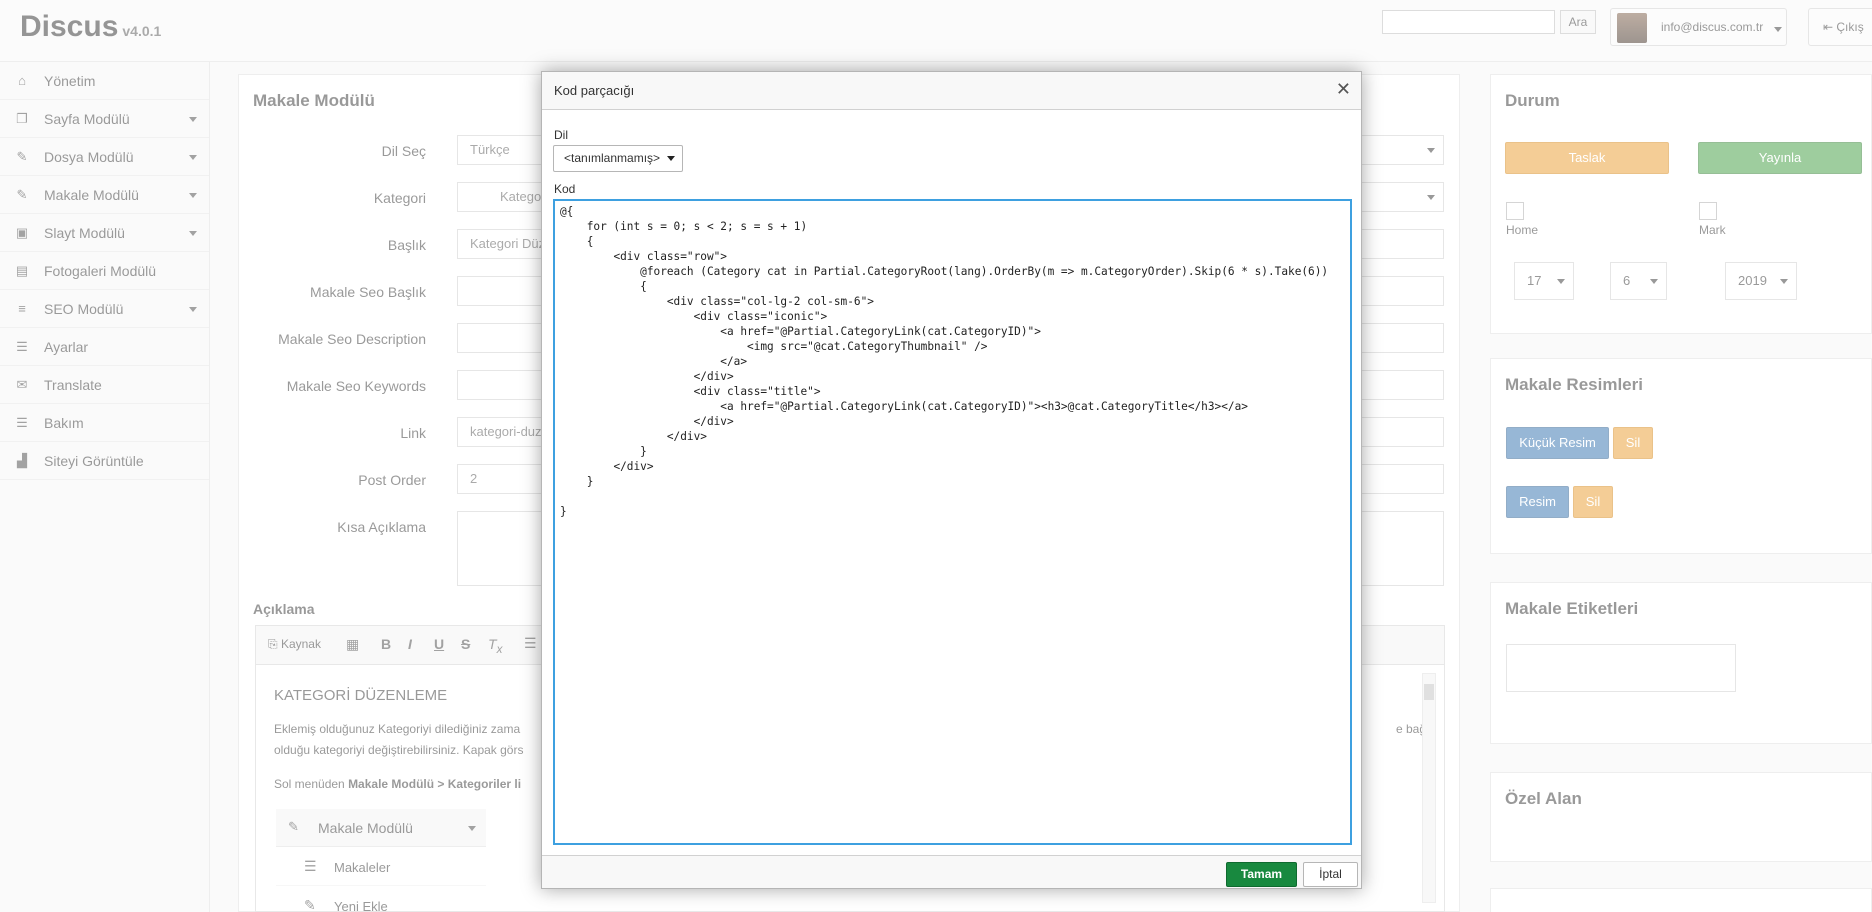 This screenshot has height=912, width=1872. I want to click on dialog-header: Kod parçacığı ✕, so click(951, 91).